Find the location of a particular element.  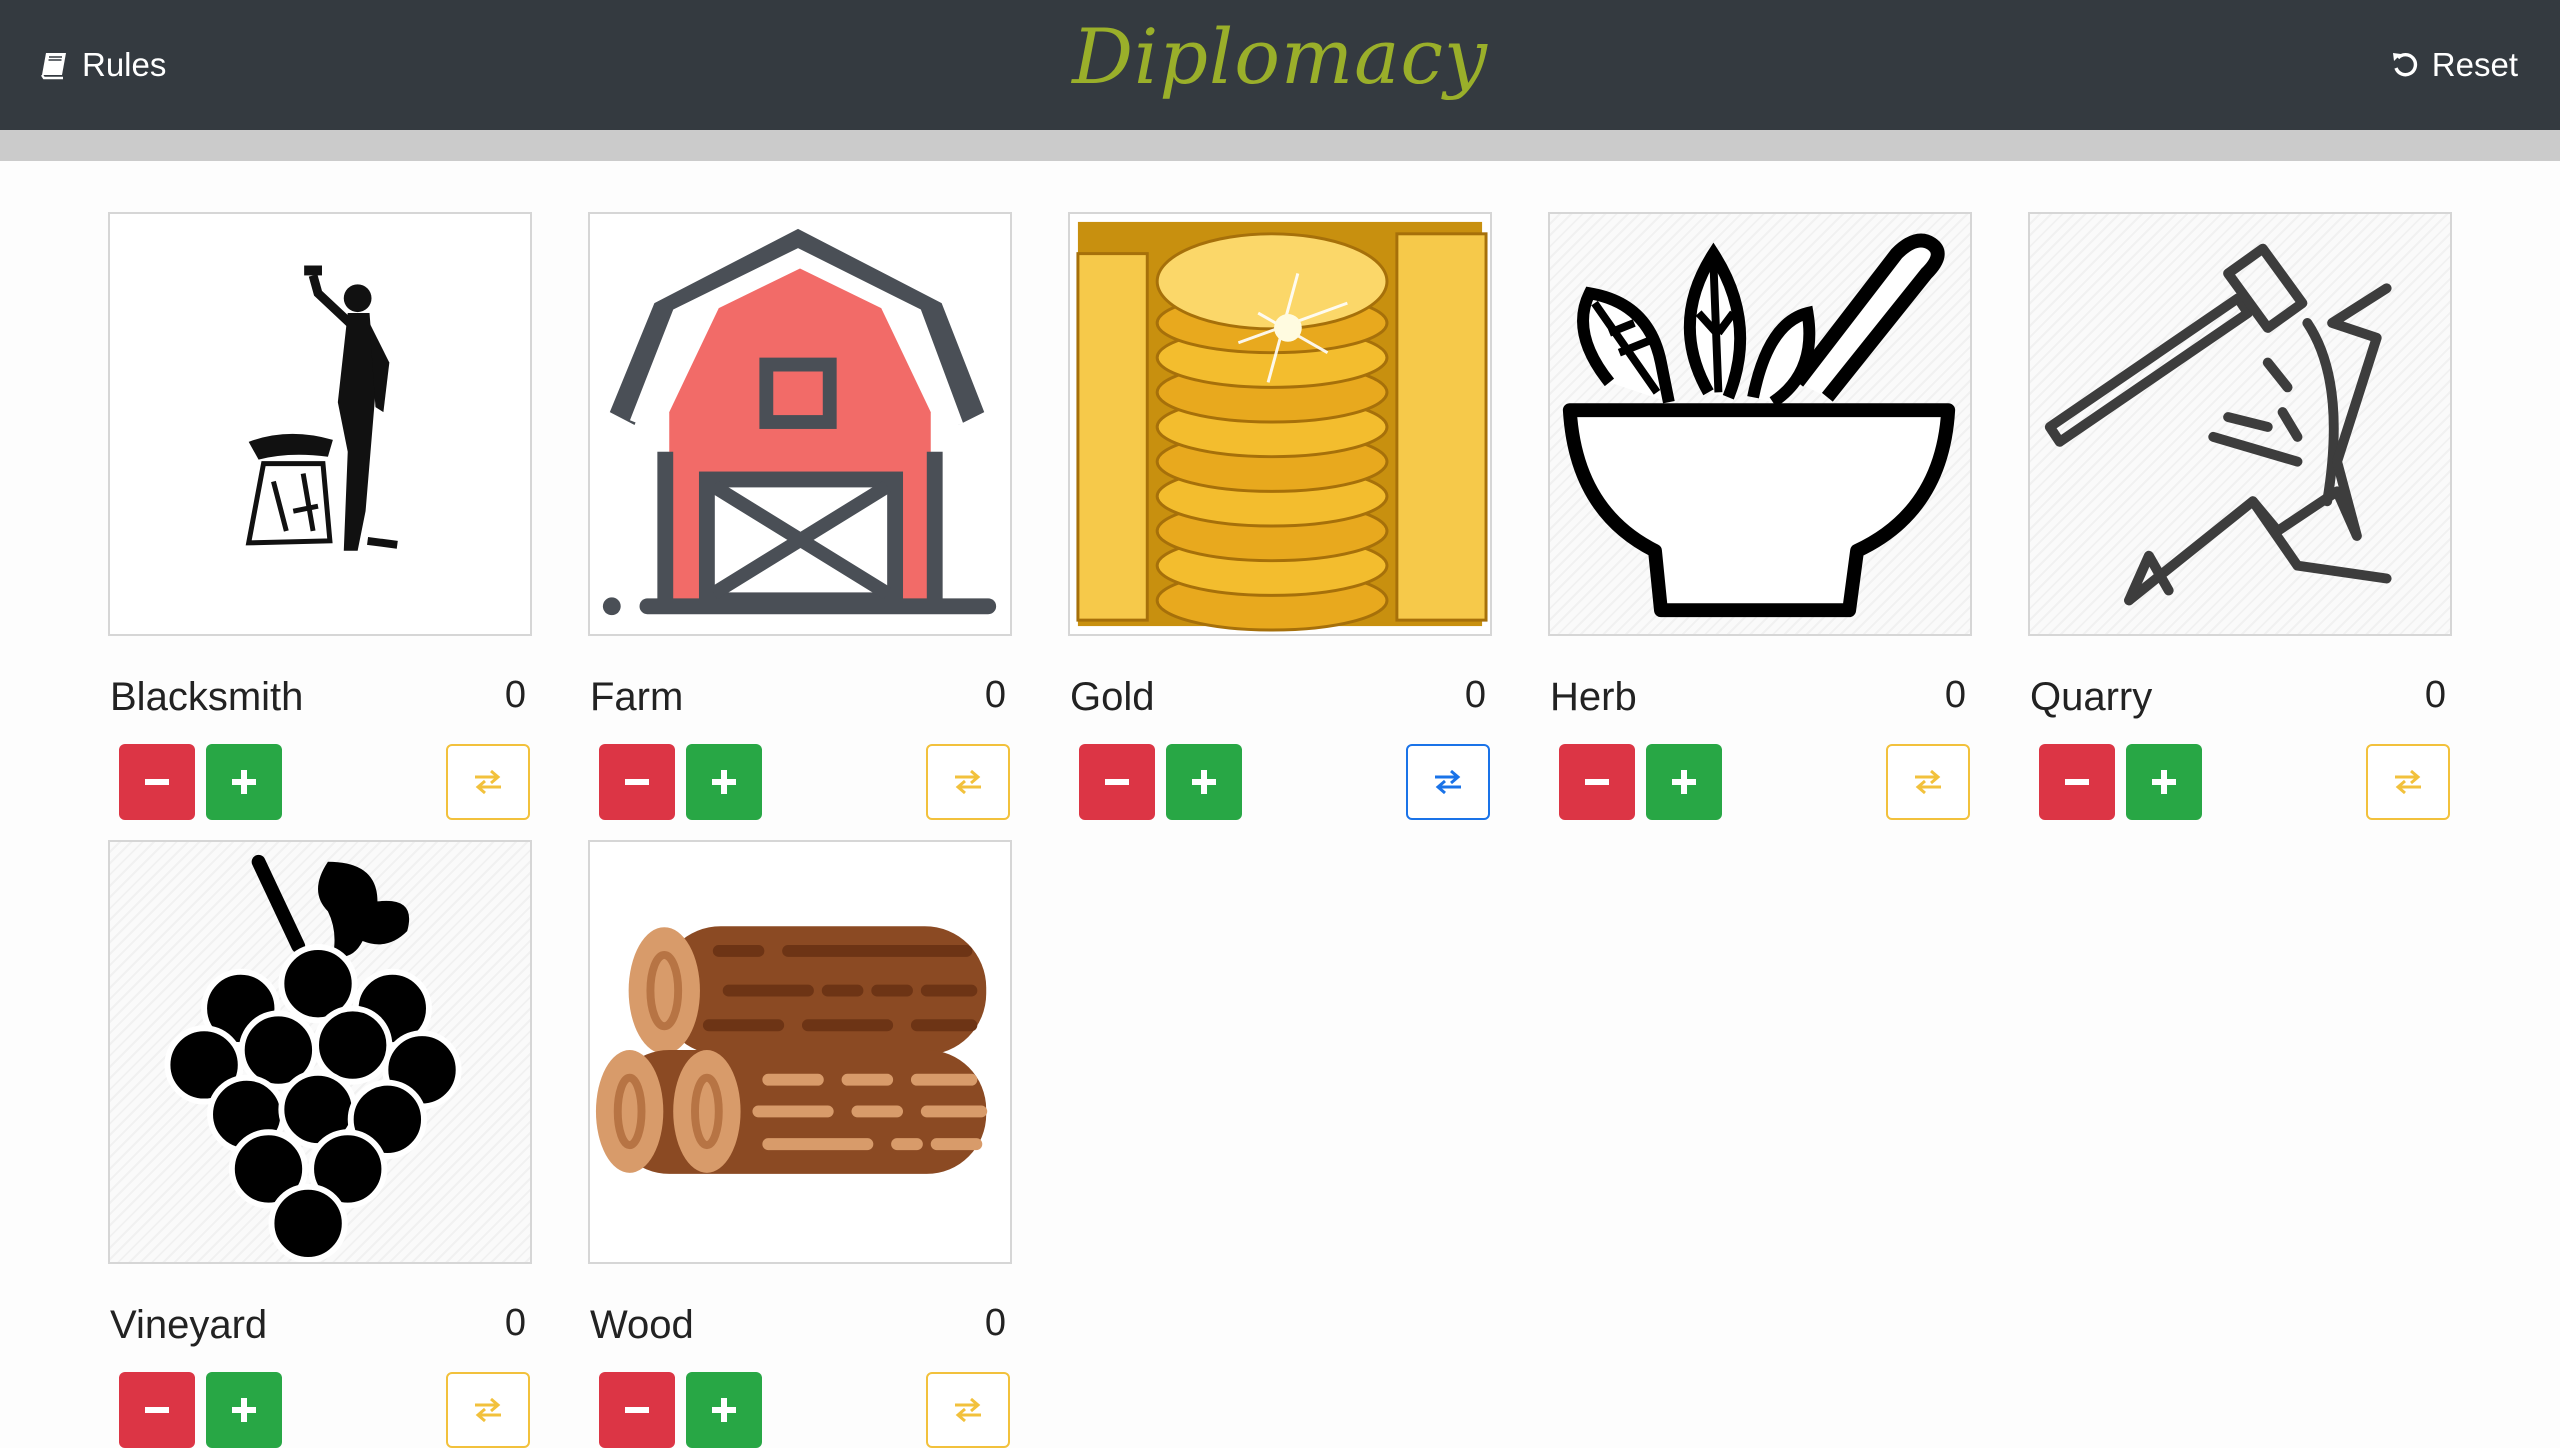

undo-icon is located at coordinates (2404, 65).